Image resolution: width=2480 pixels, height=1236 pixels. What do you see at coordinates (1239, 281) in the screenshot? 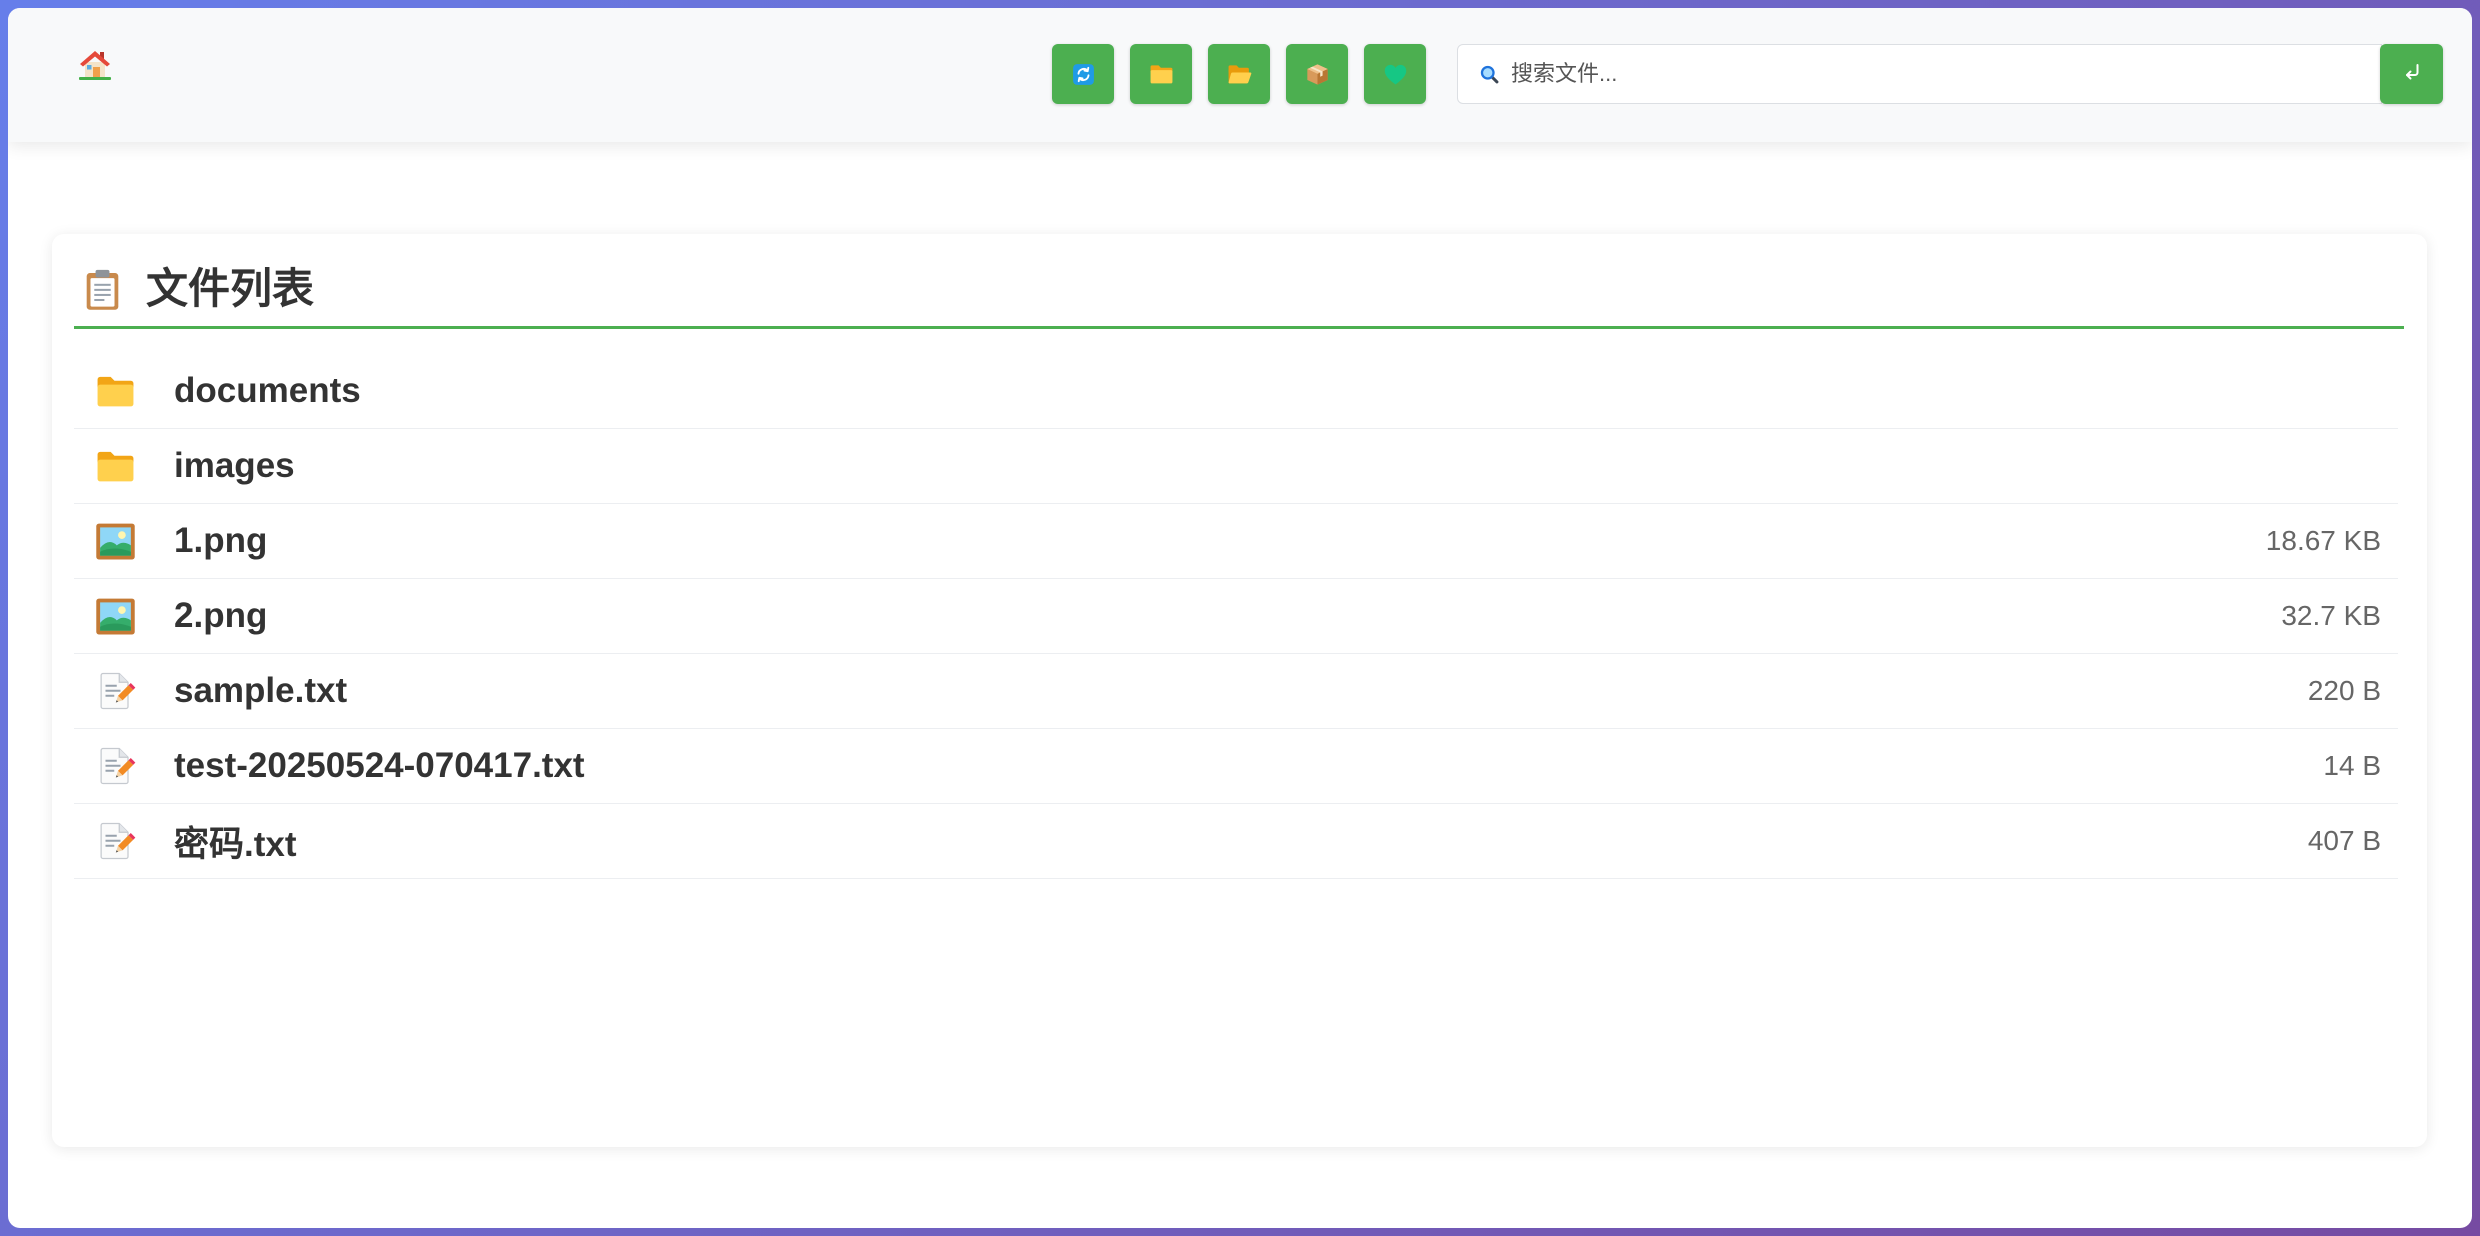
I see `file-list-header: 文件列表` at bounding box center [1239, 281].